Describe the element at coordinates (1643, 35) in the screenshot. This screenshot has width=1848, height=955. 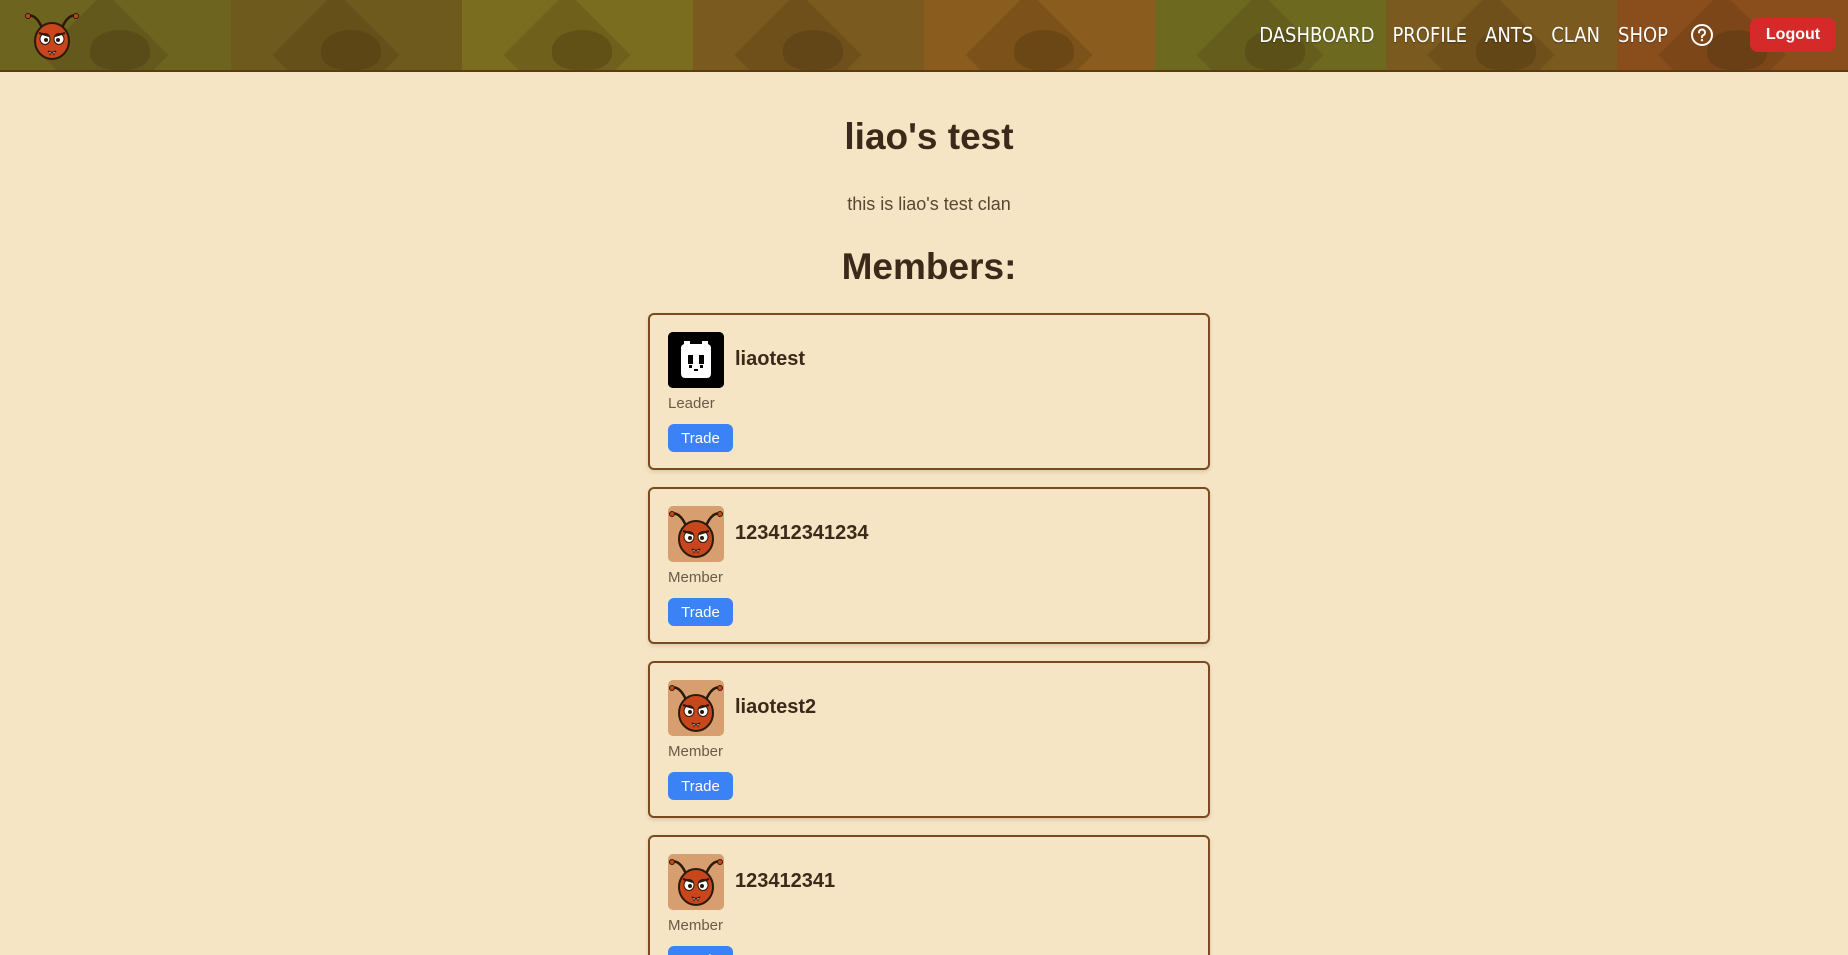
I see `nav-shop: SHOP` at that location.